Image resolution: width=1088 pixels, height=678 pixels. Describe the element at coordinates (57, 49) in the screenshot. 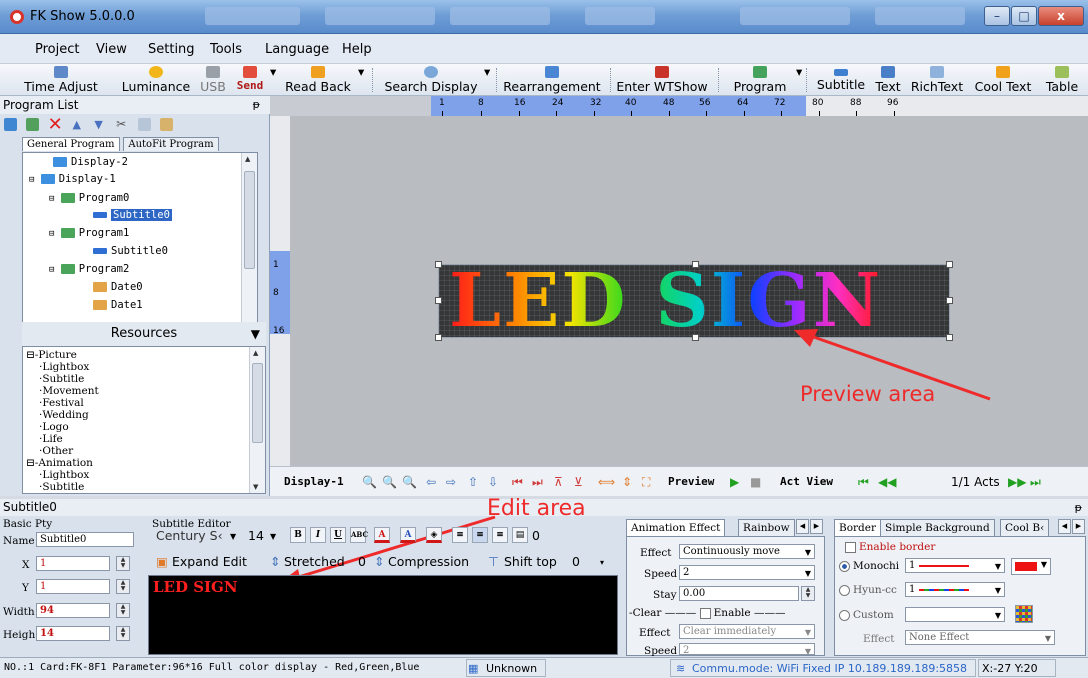

I see `menu-project: Project` at that location.